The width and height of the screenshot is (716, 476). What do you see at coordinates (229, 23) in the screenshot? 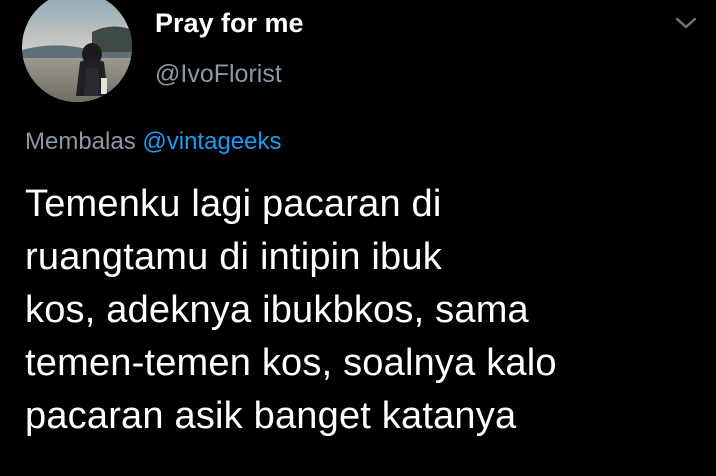
I see `display-name: Pray for me` at bounding box center [229, 23].